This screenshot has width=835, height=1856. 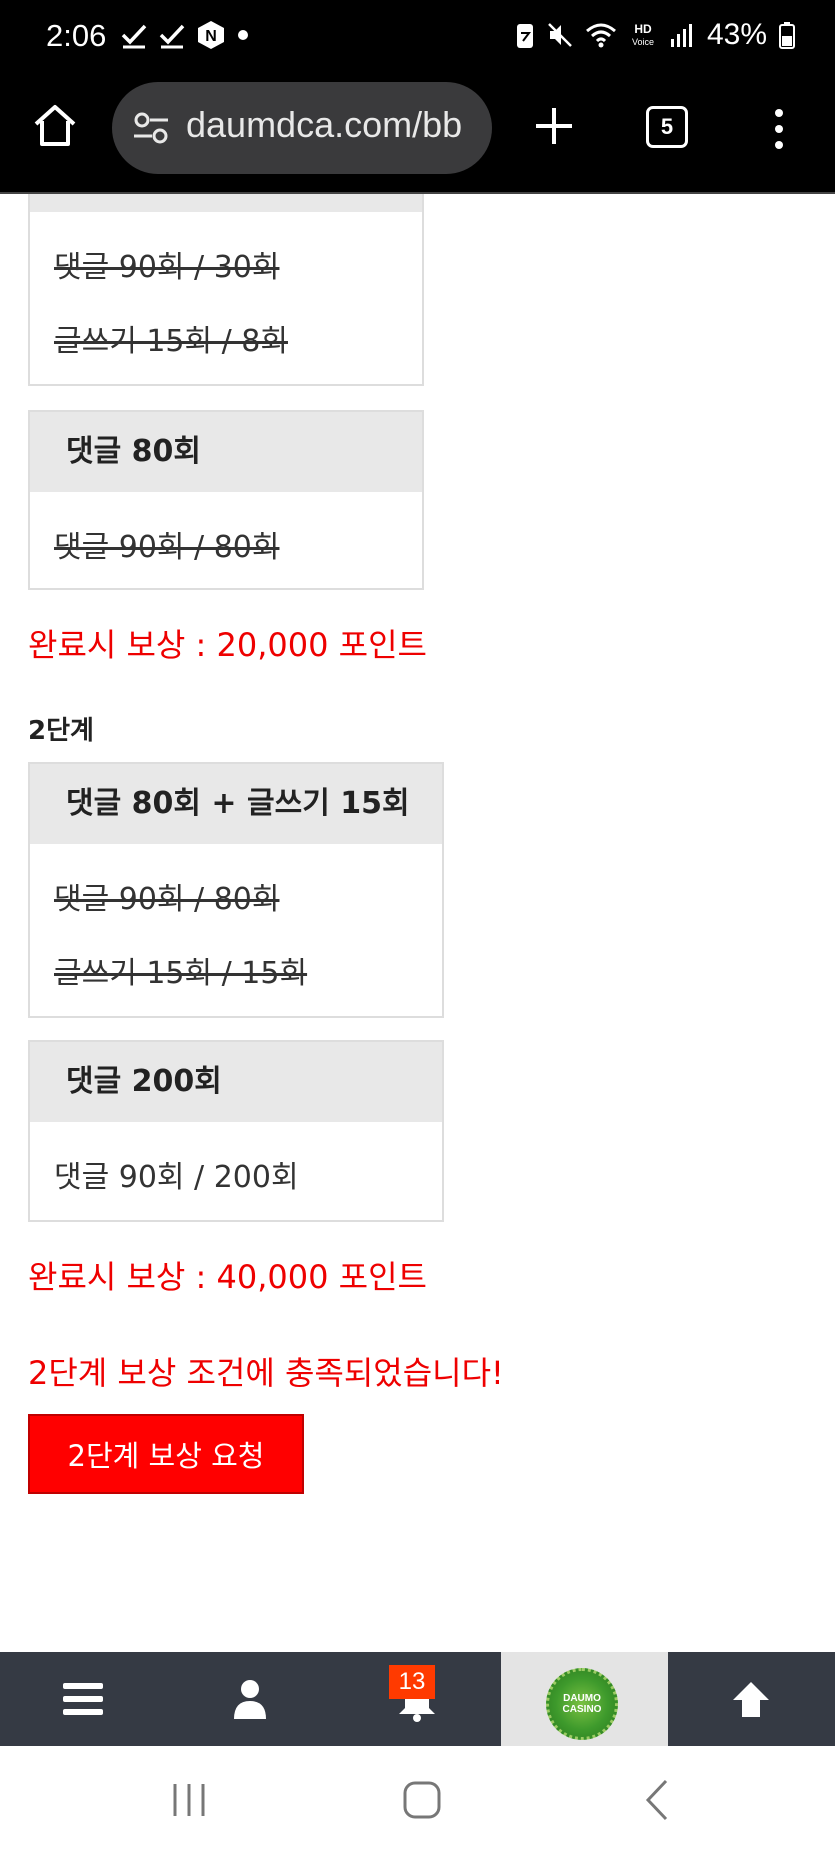 I want to click on battery-icon, so click(x=787, y=35).